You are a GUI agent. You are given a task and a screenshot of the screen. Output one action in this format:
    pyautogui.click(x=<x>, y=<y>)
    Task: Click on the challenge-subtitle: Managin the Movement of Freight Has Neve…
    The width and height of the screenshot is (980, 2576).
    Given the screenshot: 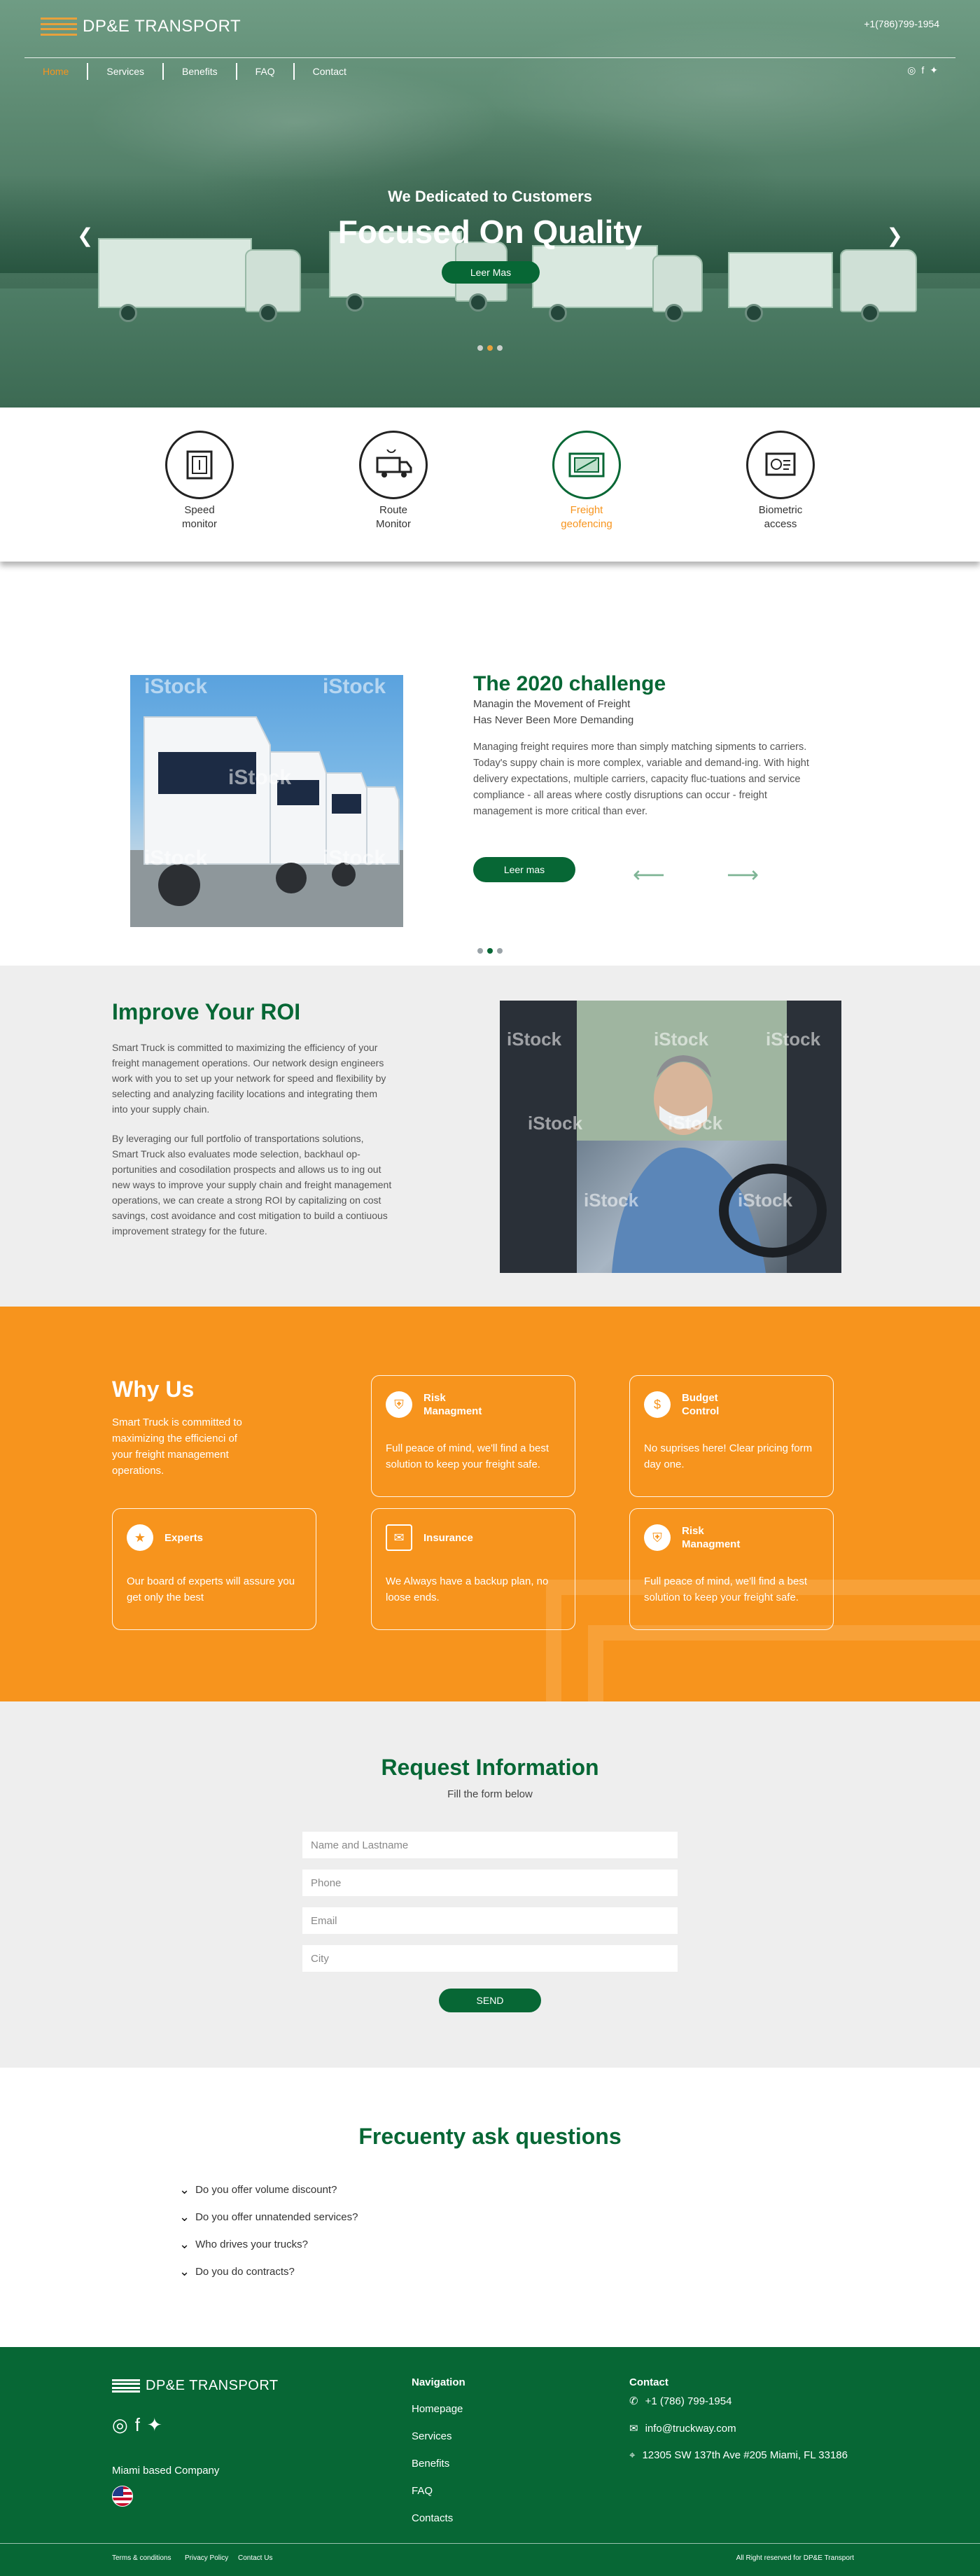 What is the action you would take?
    pyautogui.click(x=553, y=712)
    